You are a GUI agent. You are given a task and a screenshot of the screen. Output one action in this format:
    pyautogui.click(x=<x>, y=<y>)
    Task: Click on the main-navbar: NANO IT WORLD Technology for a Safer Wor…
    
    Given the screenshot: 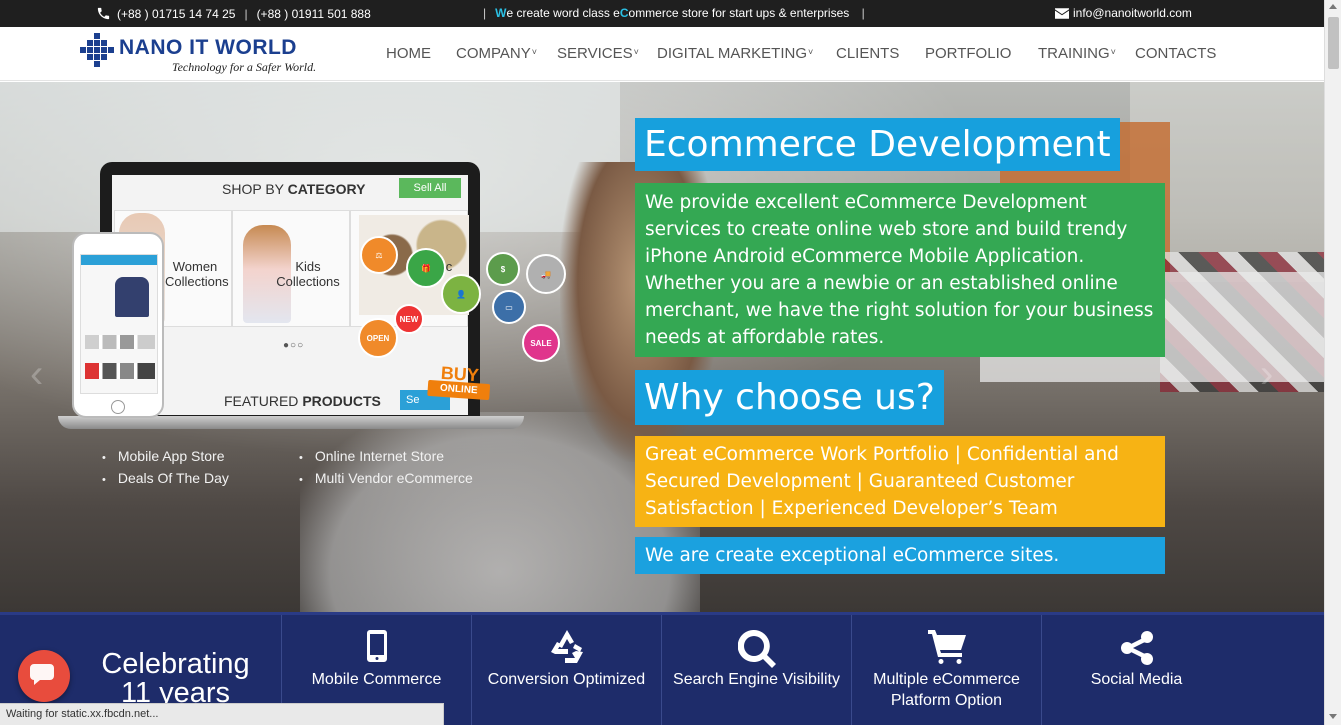 What is the action you would take?
    pyautogui.click(x=662, y=54)
    